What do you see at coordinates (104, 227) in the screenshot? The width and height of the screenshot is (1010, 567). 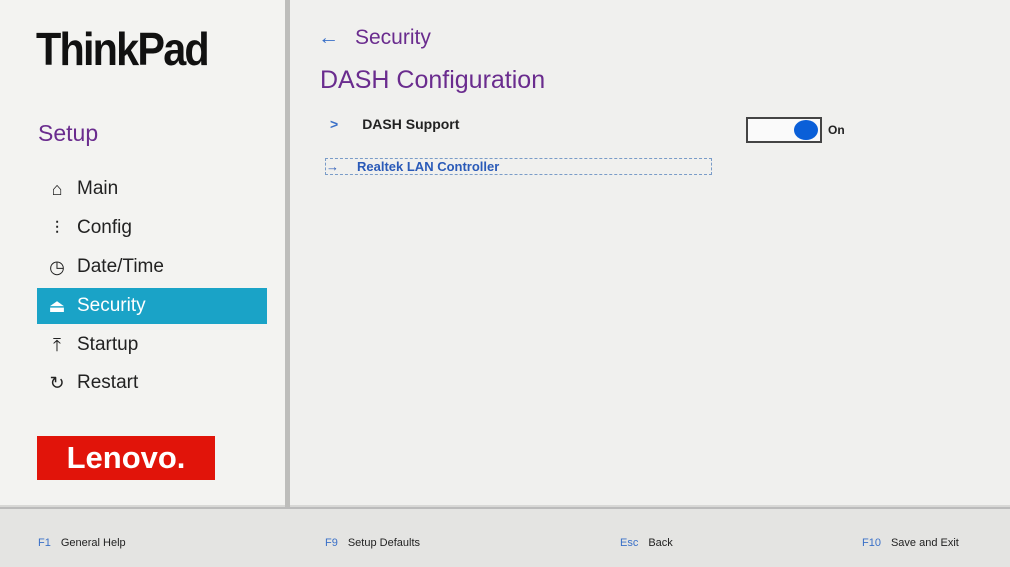 I see `sidebar-item-label: Config` at bounding box center [104, 227].